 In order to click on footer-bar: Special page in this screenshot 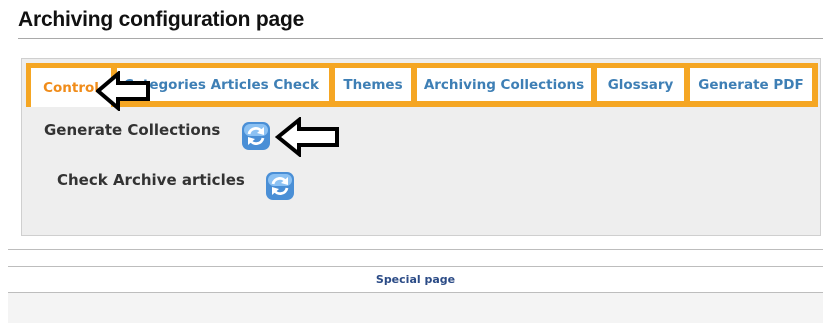, I will do `click(415, 279)`.